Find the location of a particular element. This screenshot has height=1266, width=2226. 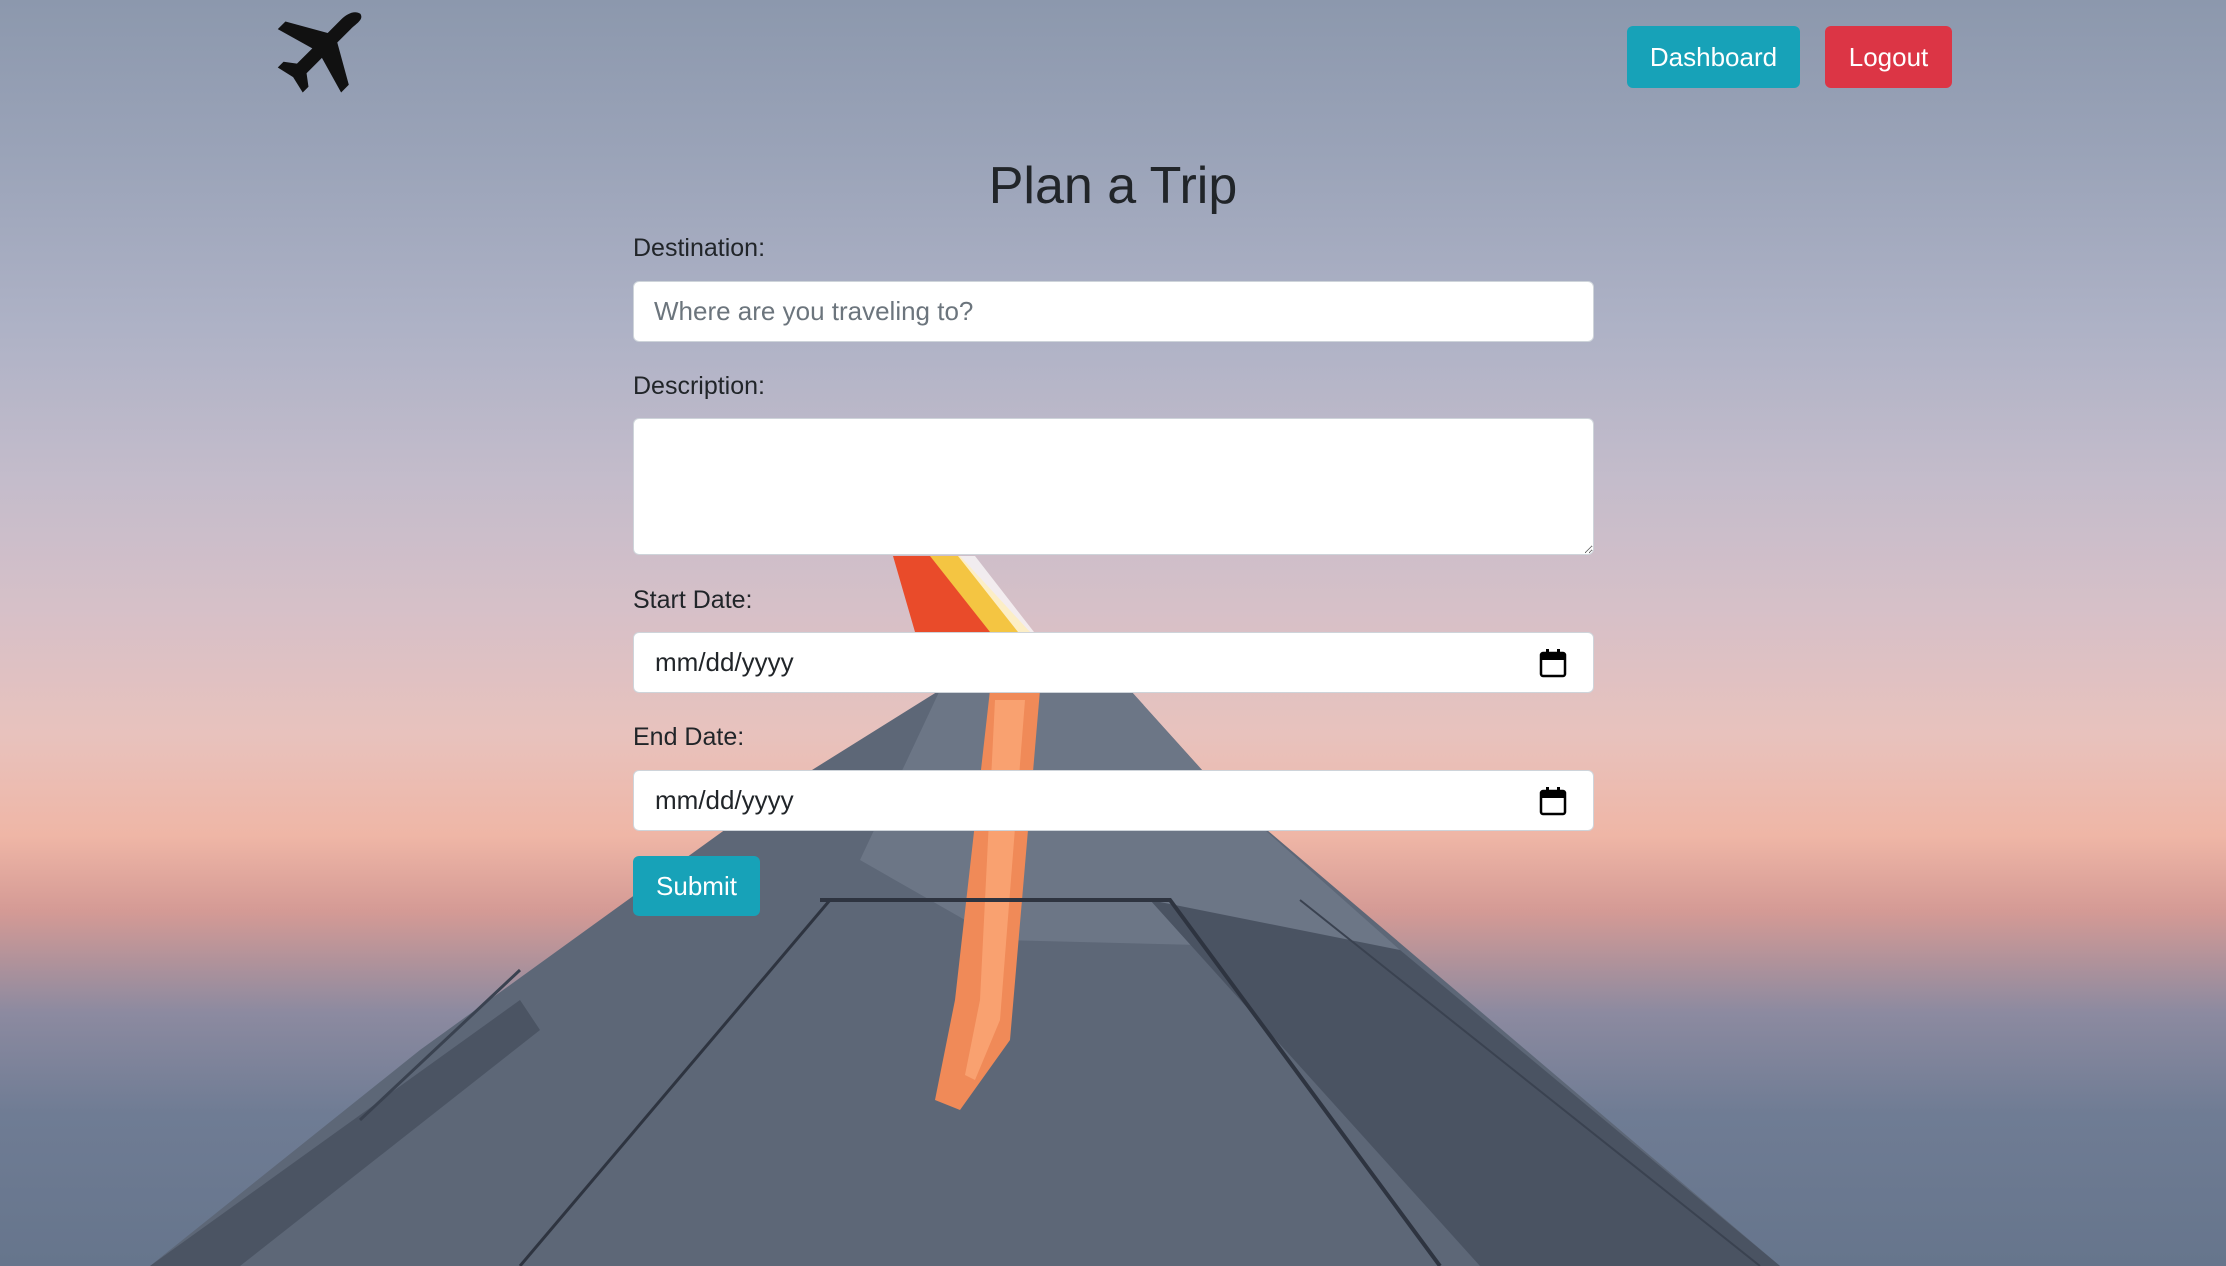

description-label: Description: is located at coordinates (699, 386).